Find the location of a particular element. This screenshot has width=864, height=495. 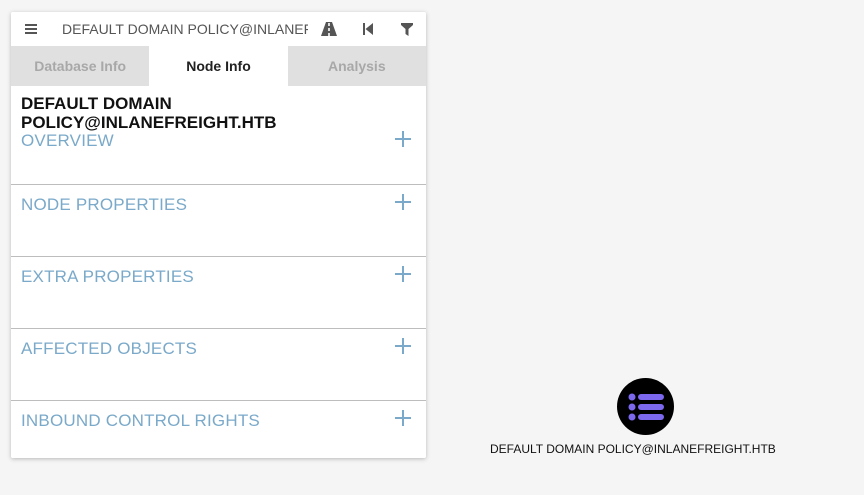

search-actions is located at coordinates (367, 29).